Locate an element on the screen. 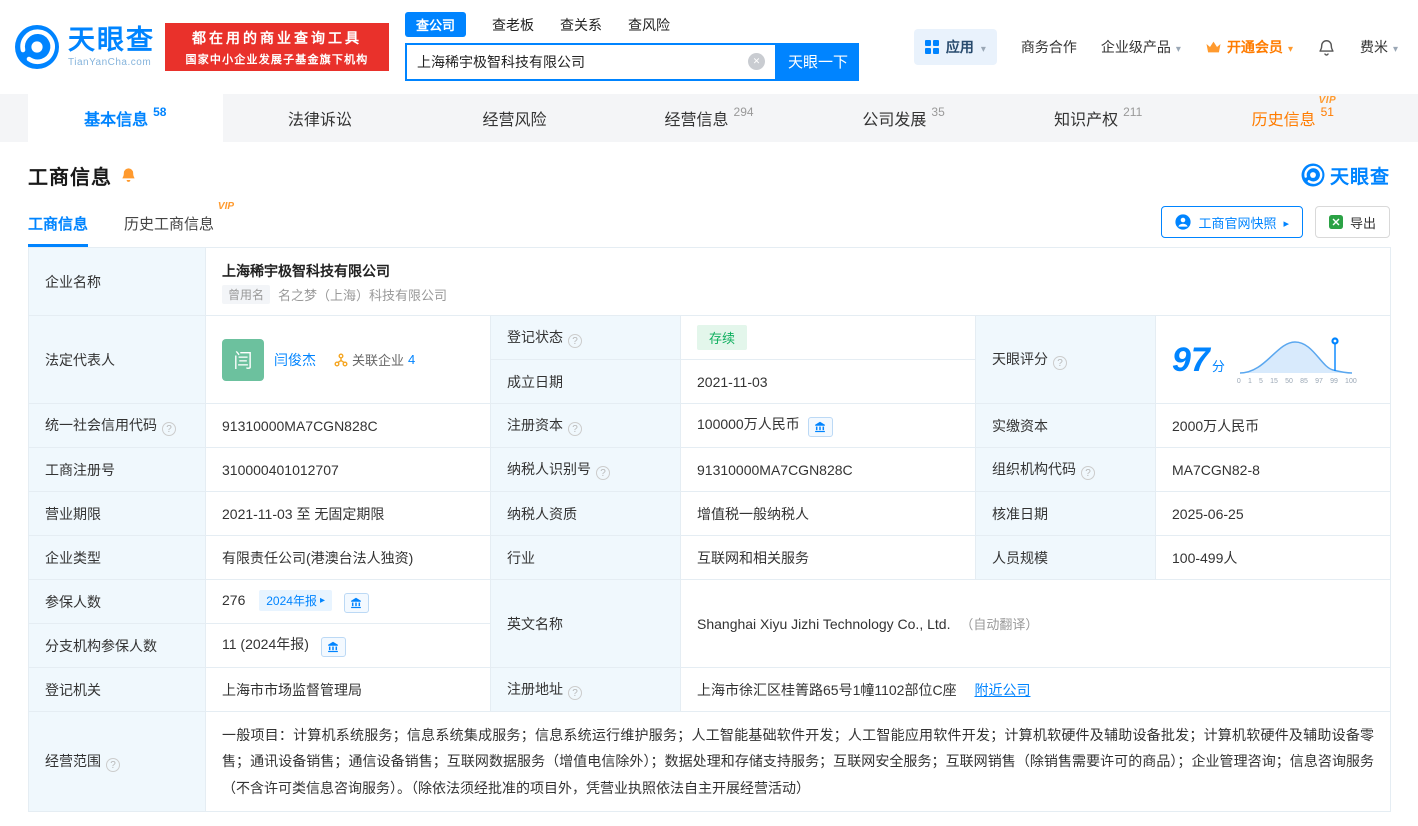  chevron-down-icon is located at coordinates (1290, 47).